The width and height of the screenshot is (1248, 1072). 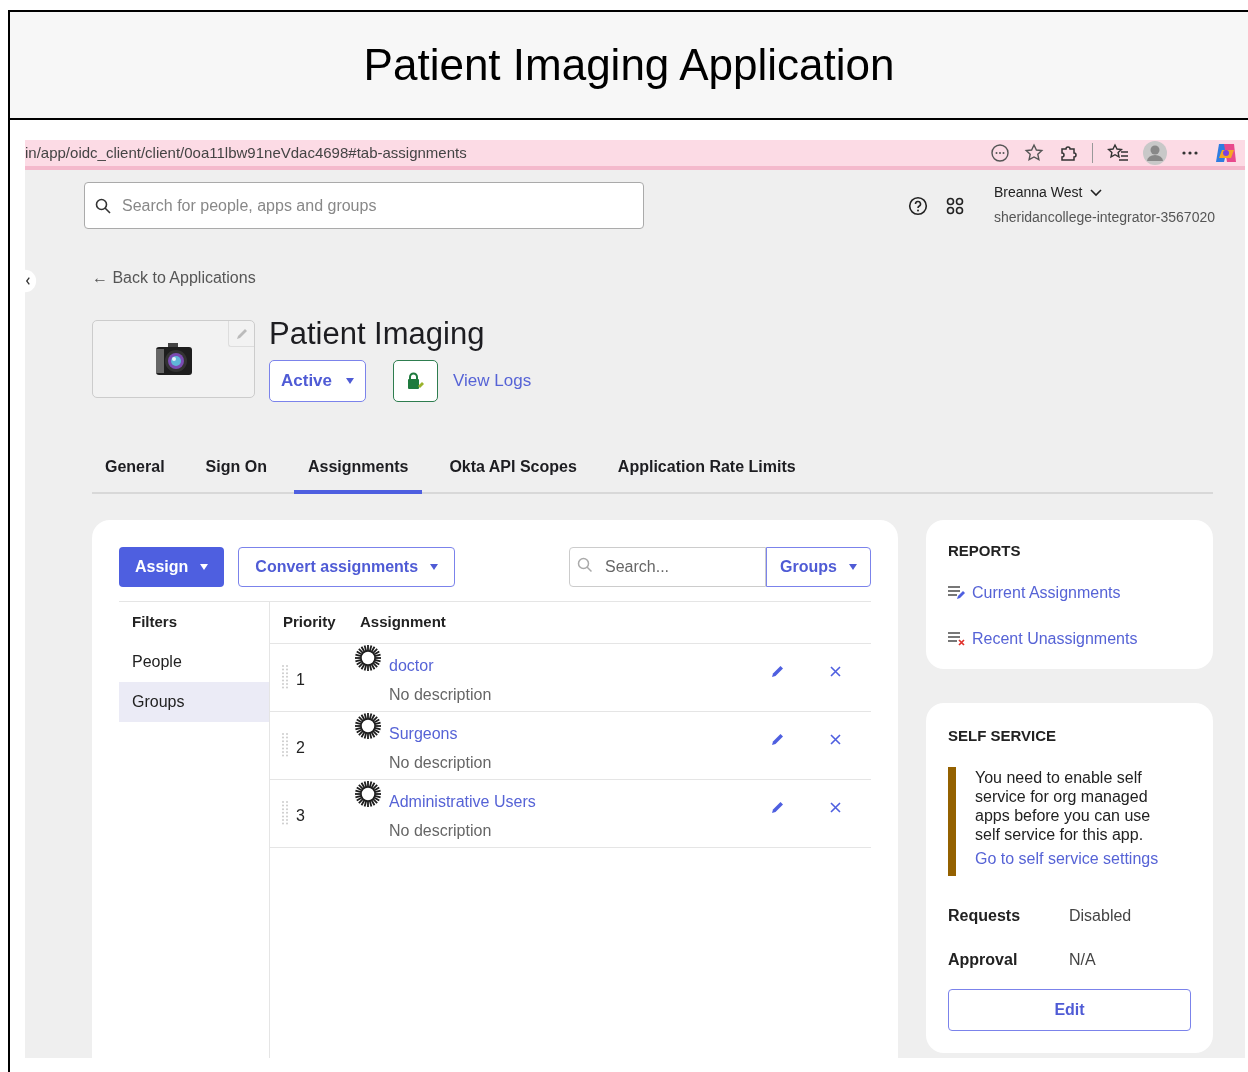 What do you see at coordinates (706, 469) in the screenshot?
I see `tab: Application Rate Limits` at bounding box center [706, 469].